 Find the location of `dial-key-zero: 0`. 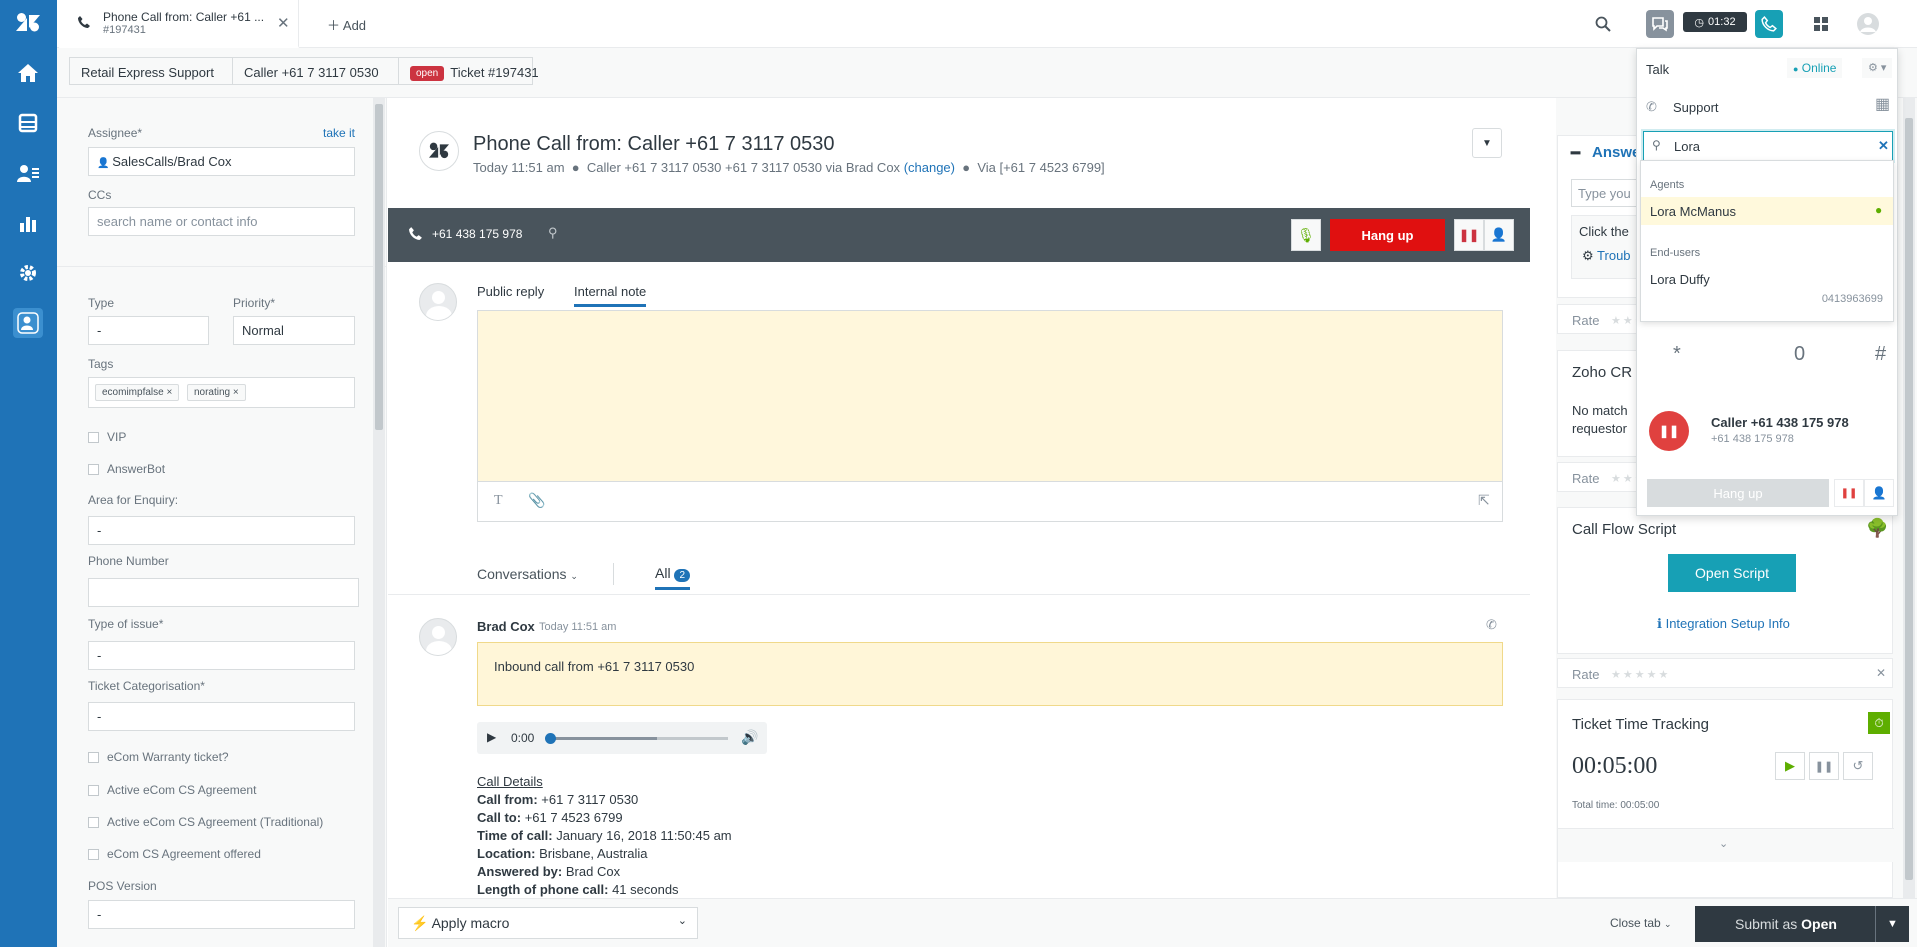

dial-key-zero: 0 is located at coordinates (1799, 354).